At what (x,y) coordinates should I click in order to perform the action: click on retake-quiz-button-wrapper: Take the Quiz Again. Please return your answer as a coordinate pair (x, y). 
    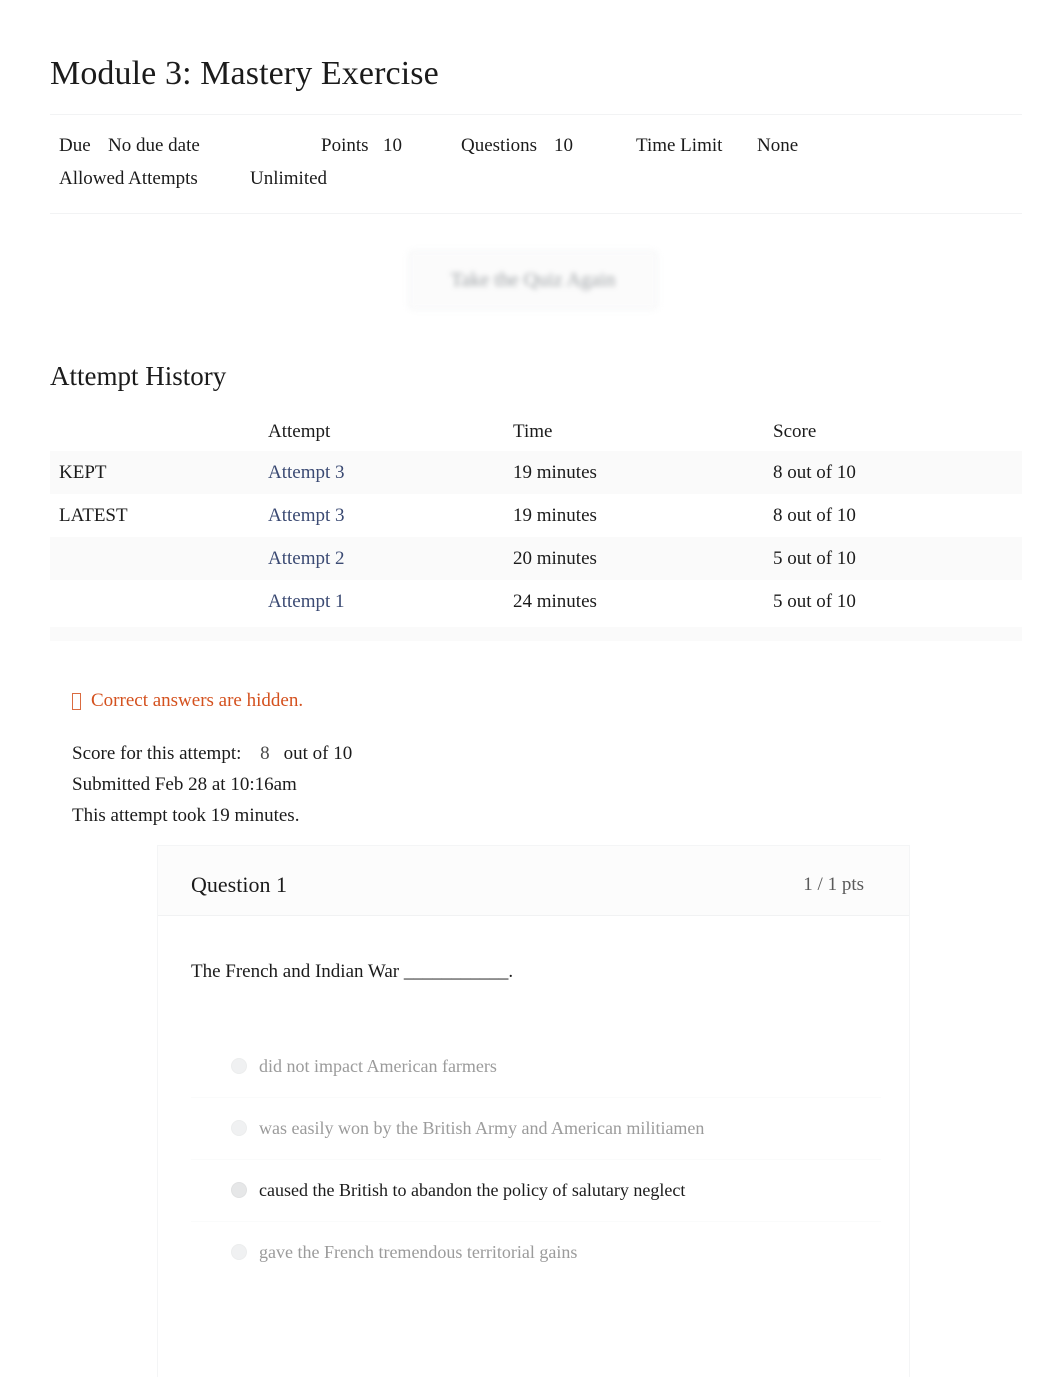
    Looking at the image, I should click on (533, 280).